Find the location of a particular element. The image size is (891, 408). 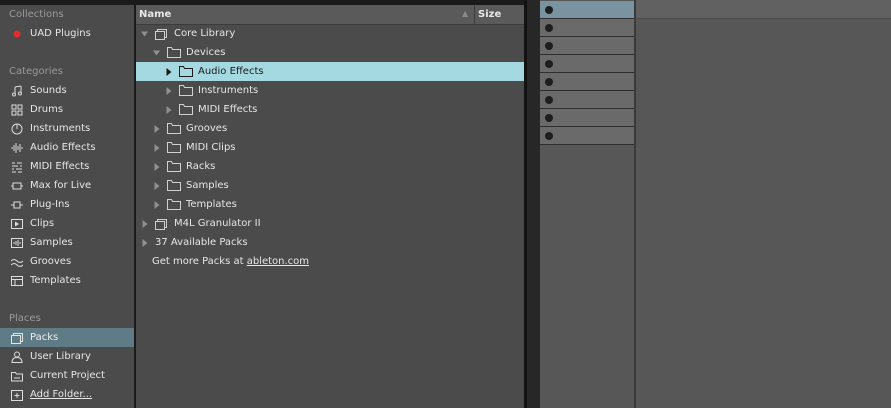

sidebar-item-user-library: User Library is located at coordinates (67, 356).